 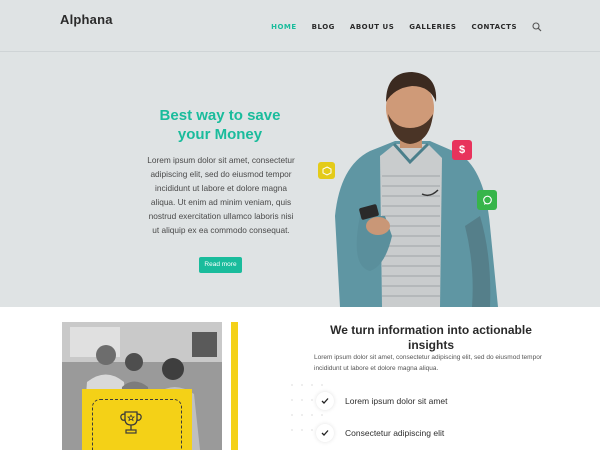 I want to click on main-nav: HOME BLOG ABOUT US GALLERIES CONTACTS, so click(x=406, y=27).